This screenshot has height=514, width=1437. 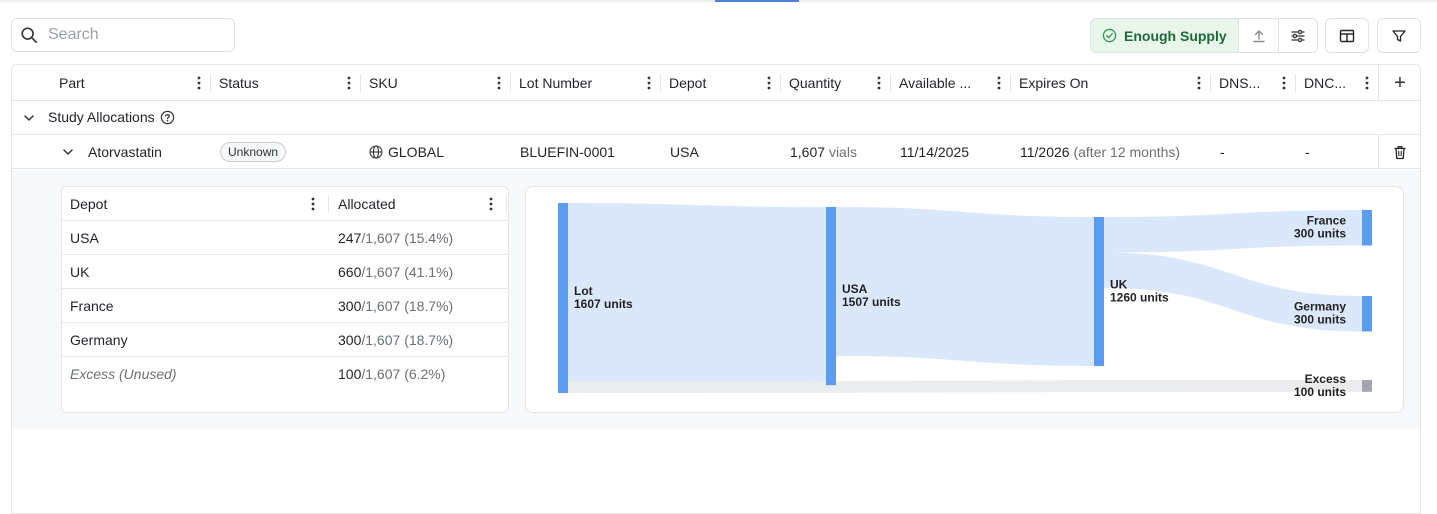 What do you see at coordinates (1367, 228) in the screenshot?
I see `sankey-node-france` at bounding box center [1367, 228].